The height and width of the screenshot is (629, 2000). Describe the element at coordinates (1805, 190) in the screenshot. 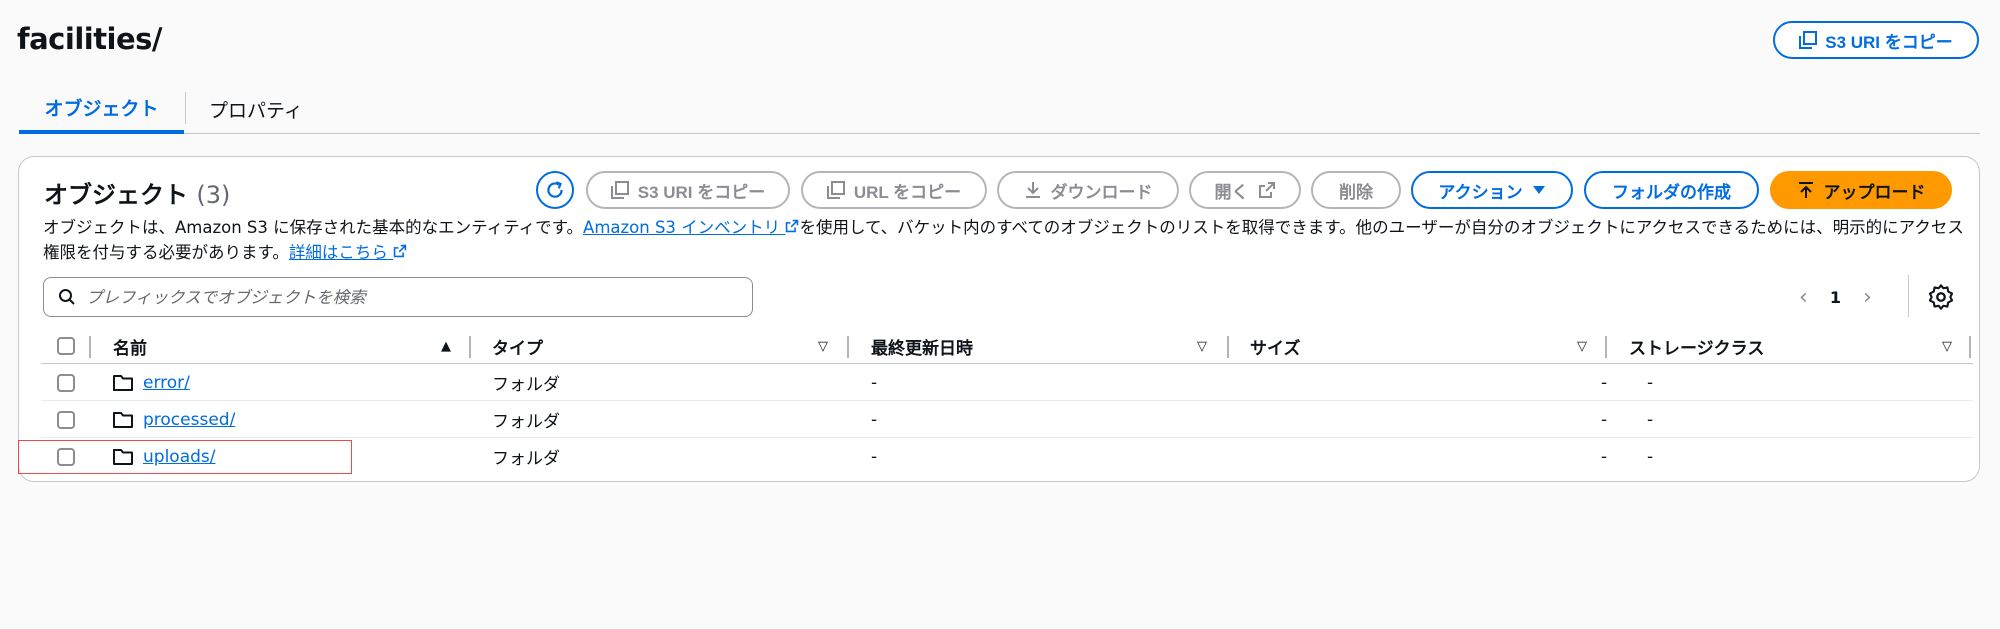

I see `upload-icon` at that location.